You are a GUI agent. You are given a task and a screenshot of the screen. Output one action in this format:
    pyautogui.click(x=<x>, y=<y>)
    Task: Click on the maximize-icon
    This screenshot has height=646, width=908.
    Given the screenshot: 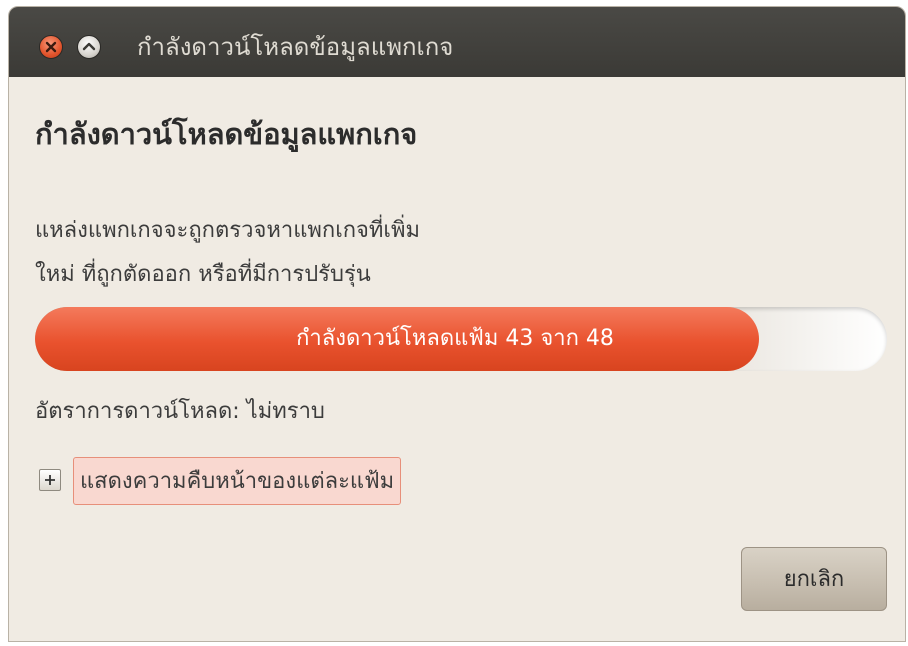 What is the action you would take?
    pyautogui.click(x=89, y=46)
    